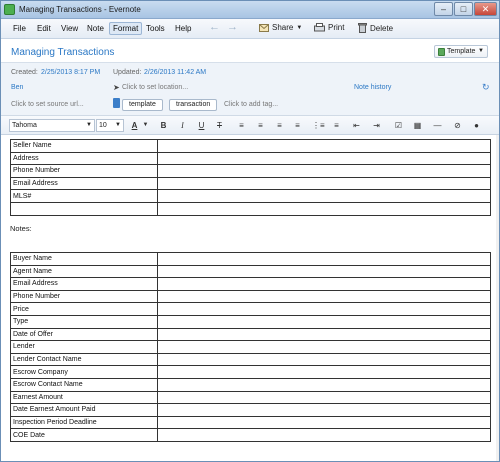  What do you see at coordinates (84, 271) in the screenshot?
I see `table-cell: Agent Name` at bounding box center [84, 271].